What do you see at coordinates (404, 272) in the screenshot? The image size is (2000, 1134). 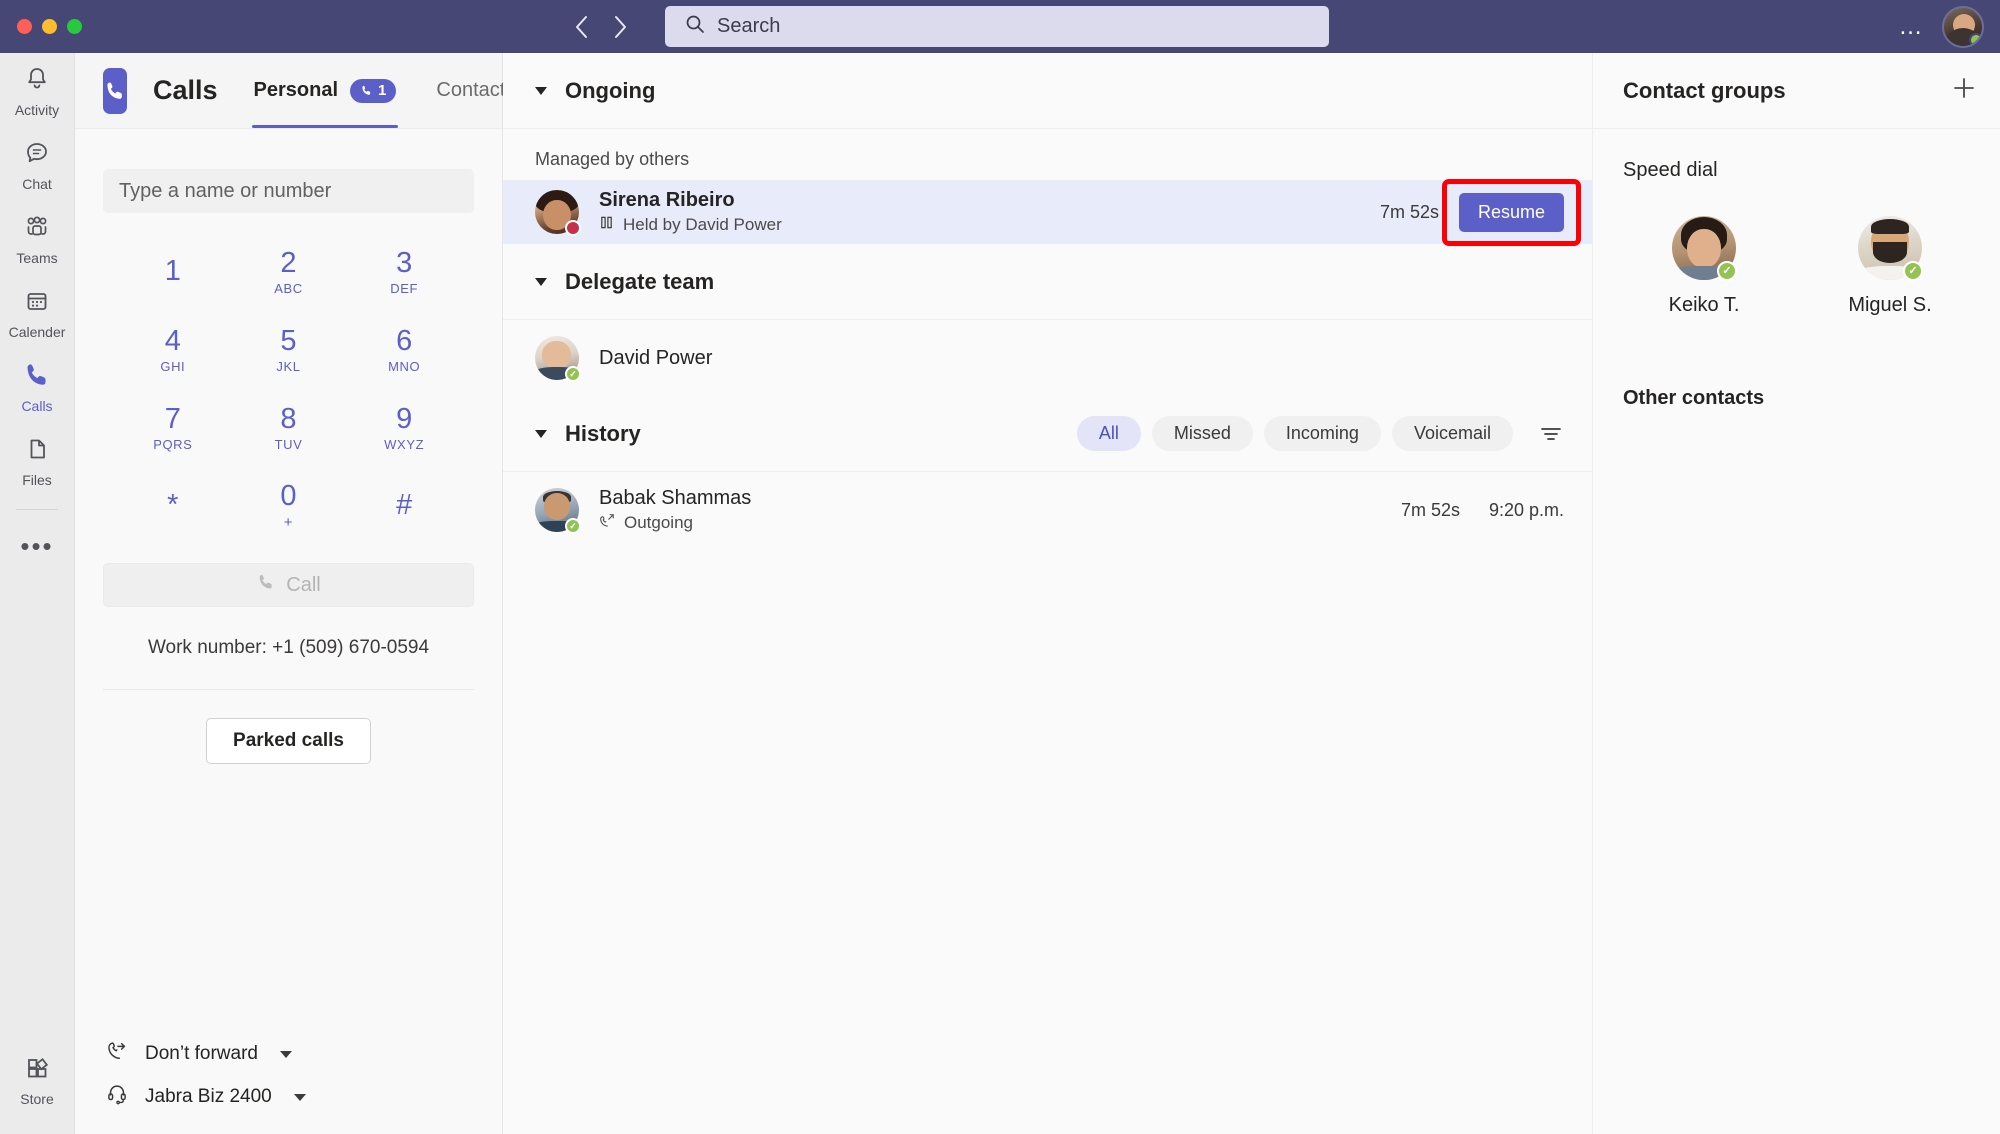 I see `key-3: 3 DEF` at bounding box center [404, 272].